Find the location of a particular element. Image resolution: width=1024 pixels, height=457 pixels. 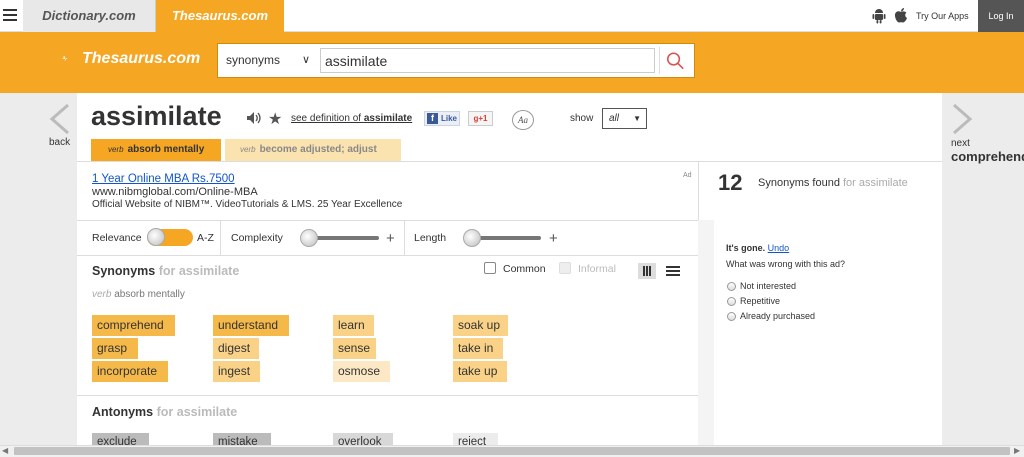

see-definition-link: see definition of assimilate is located at coordinates (351, 118).